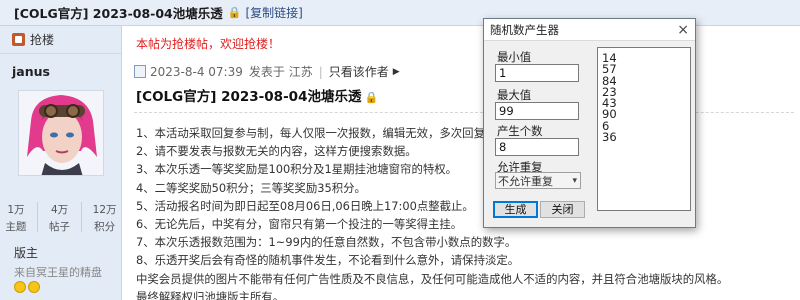 This screenshot has height=300, width=800. Describe the element at coordinates (537, 111) in the screenshot. I see `max-input` at that location.